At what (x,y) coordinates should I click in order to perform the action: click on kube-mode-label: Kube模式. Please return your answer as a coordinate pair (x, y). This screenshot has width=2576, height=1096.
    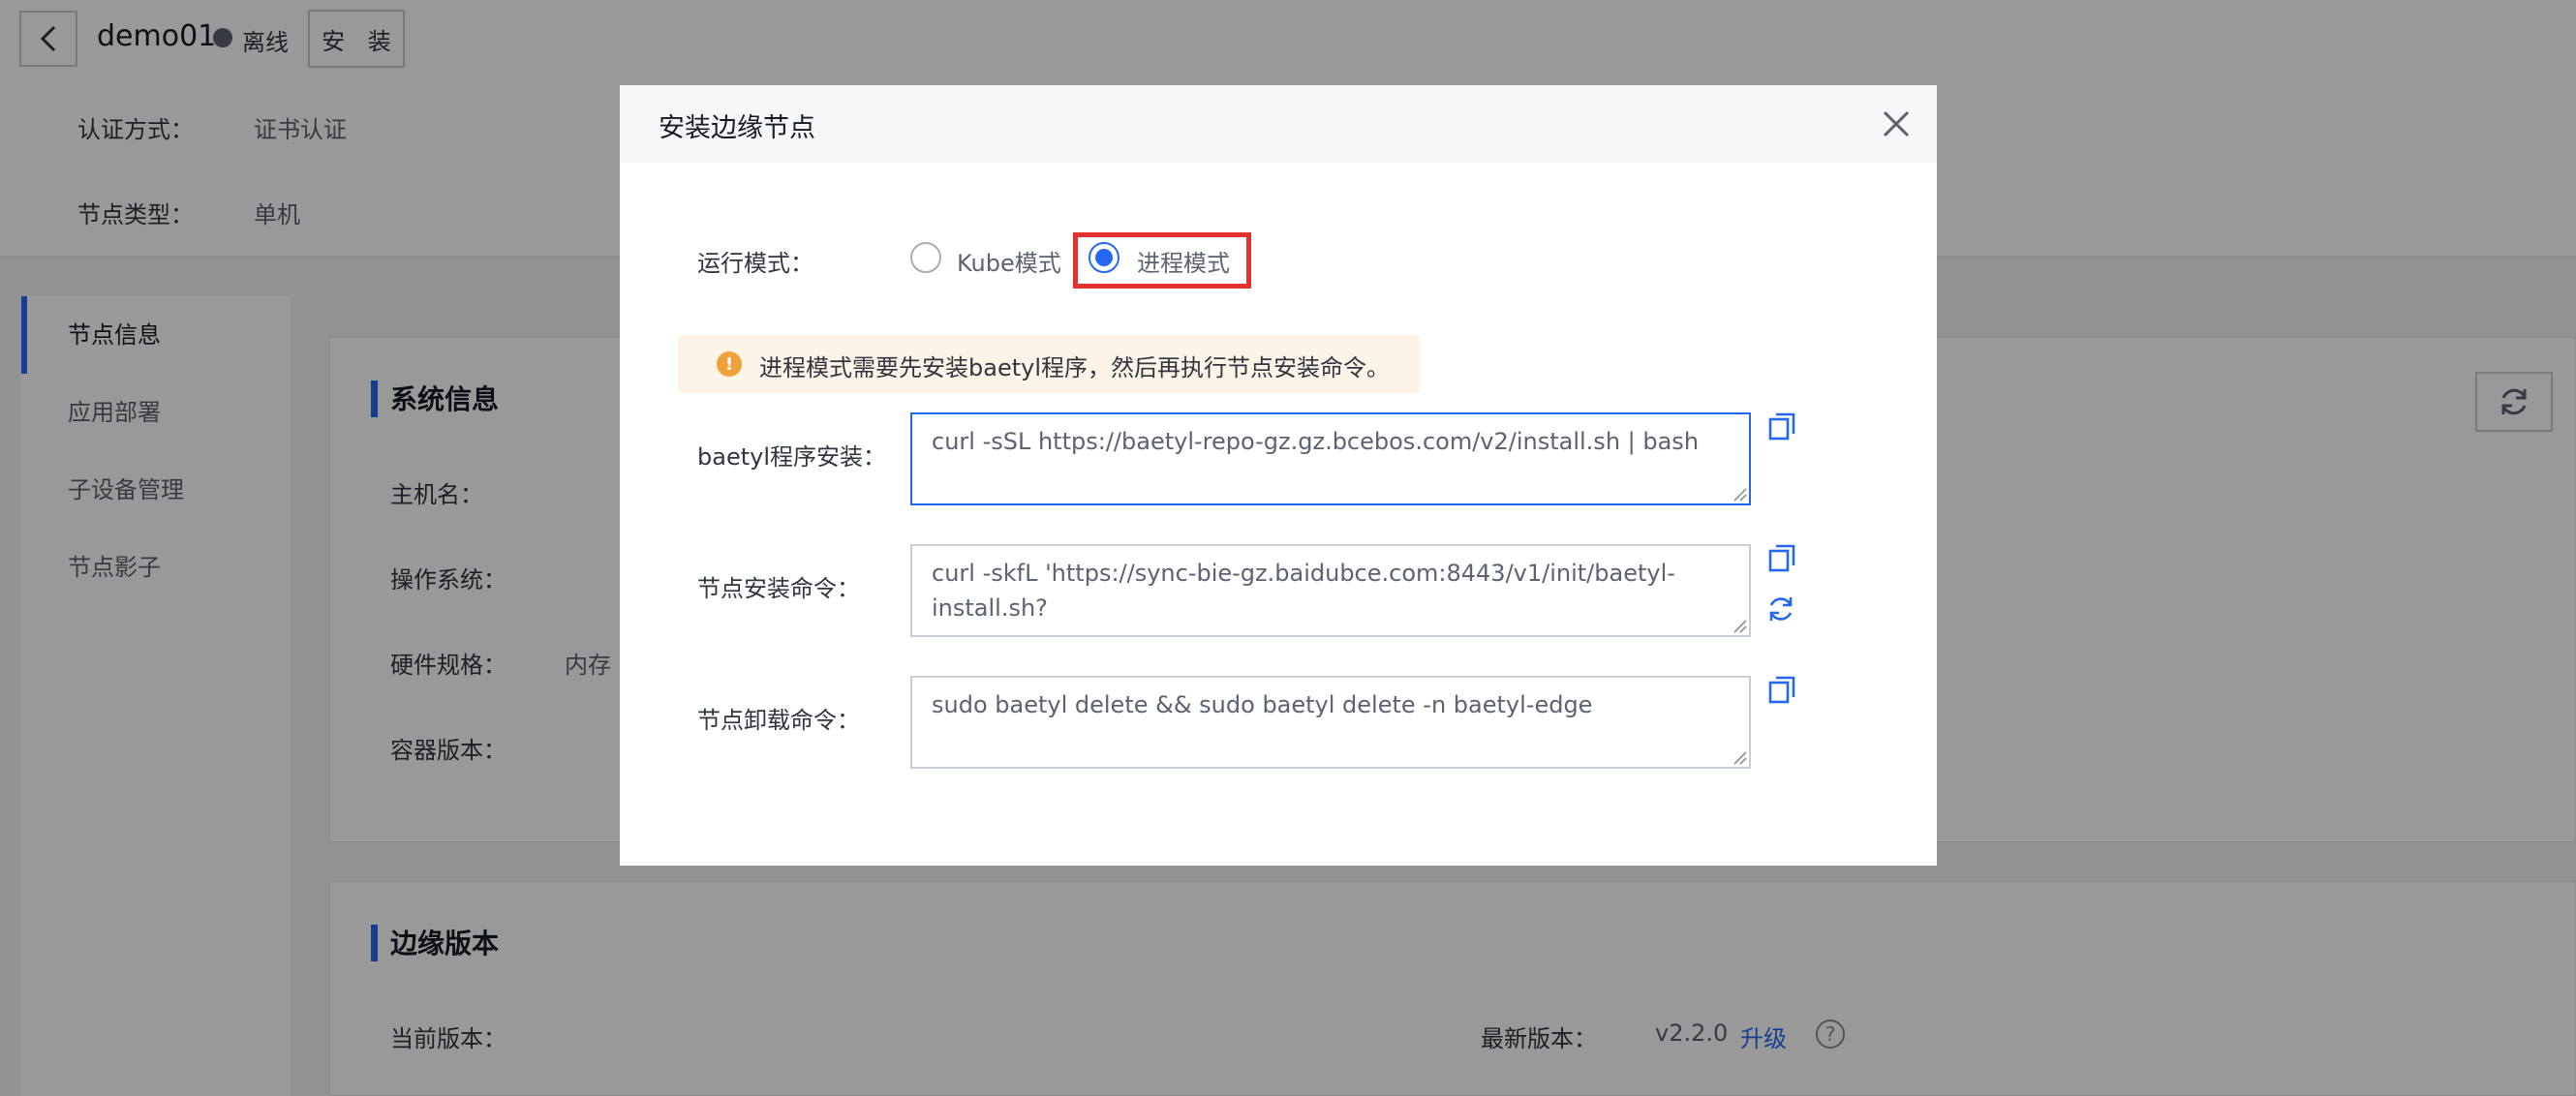
    Looking at the image, I should click on (1009, 261).